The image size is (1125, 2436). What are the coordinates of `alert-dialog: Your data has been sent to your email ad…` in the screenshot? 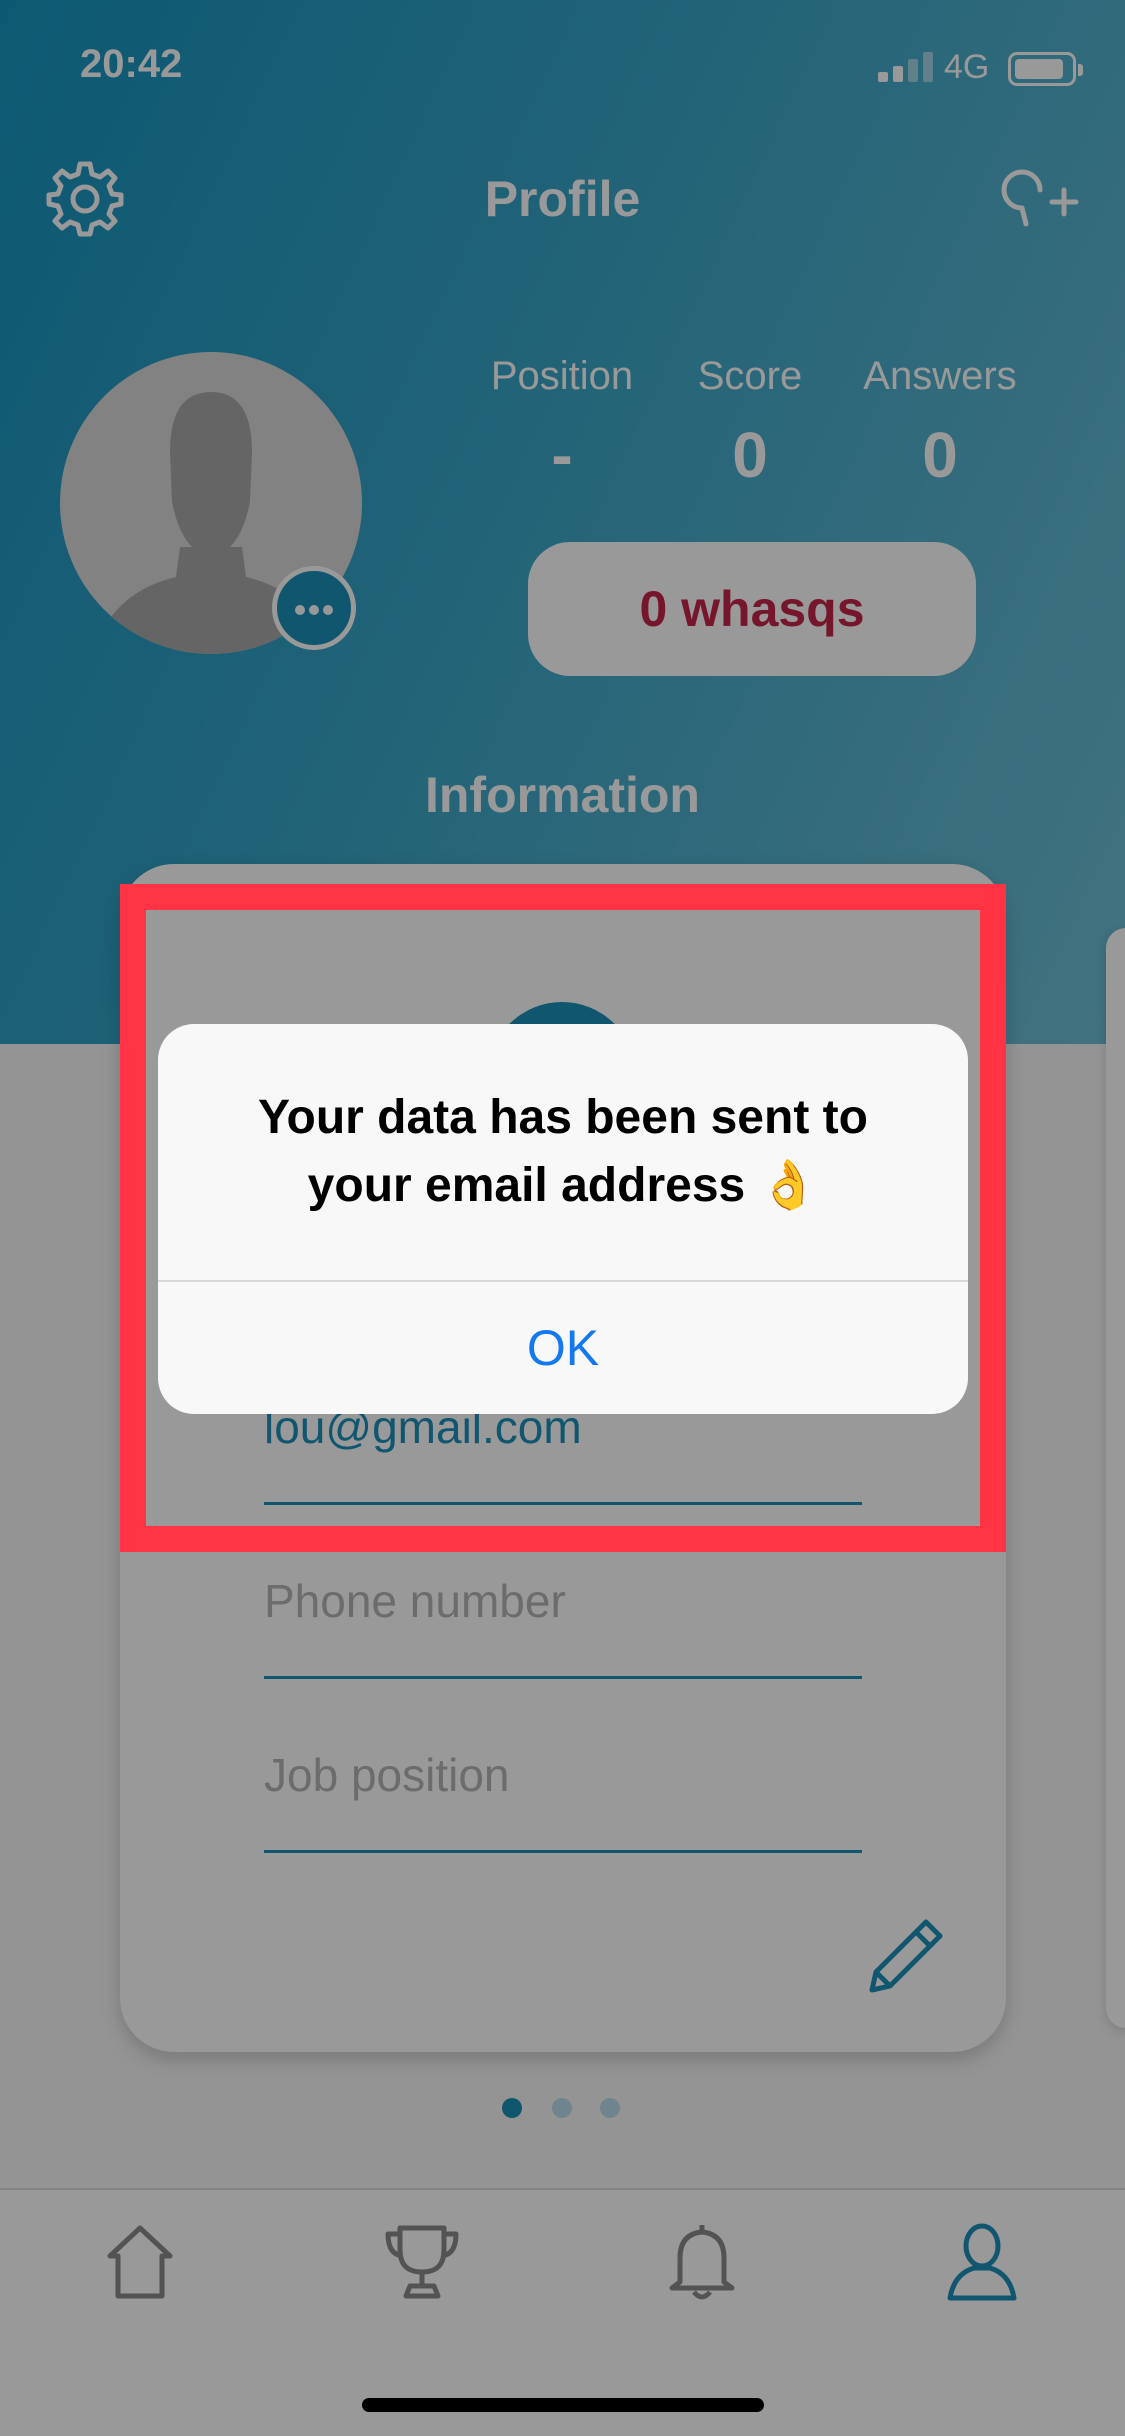 It's located at (563, 1219).